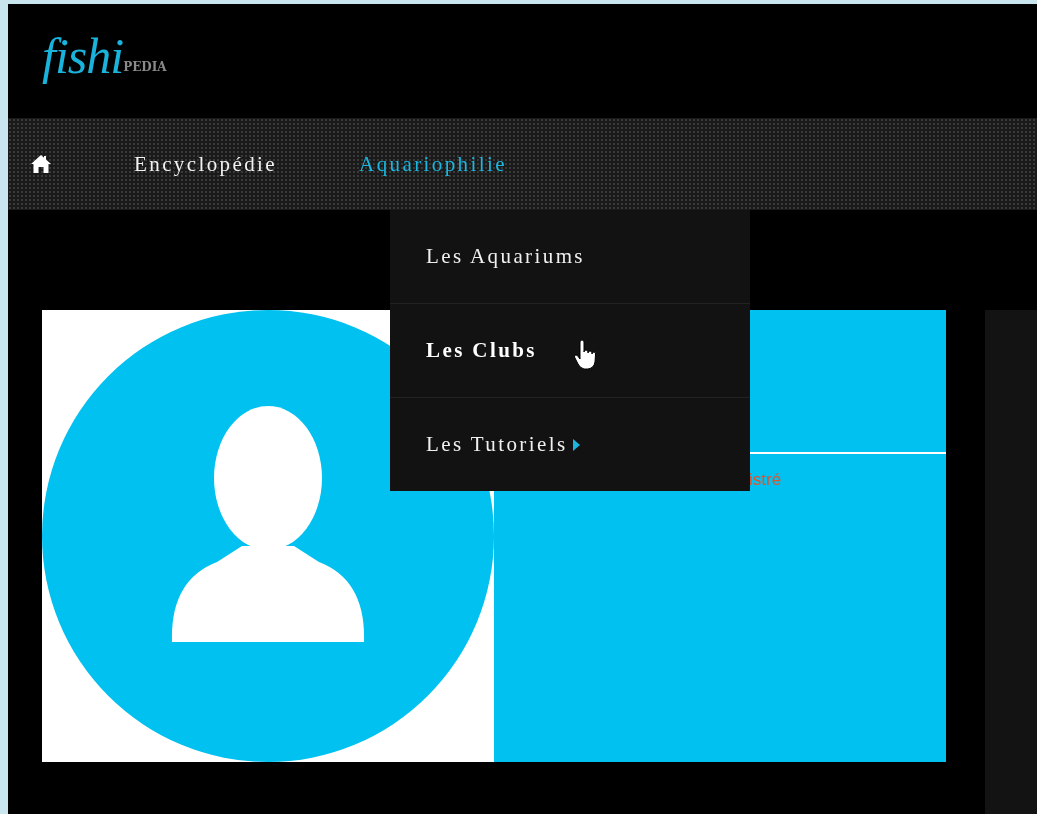  I want to click on menu-item: Les Tutoriels, so click(570, 444).